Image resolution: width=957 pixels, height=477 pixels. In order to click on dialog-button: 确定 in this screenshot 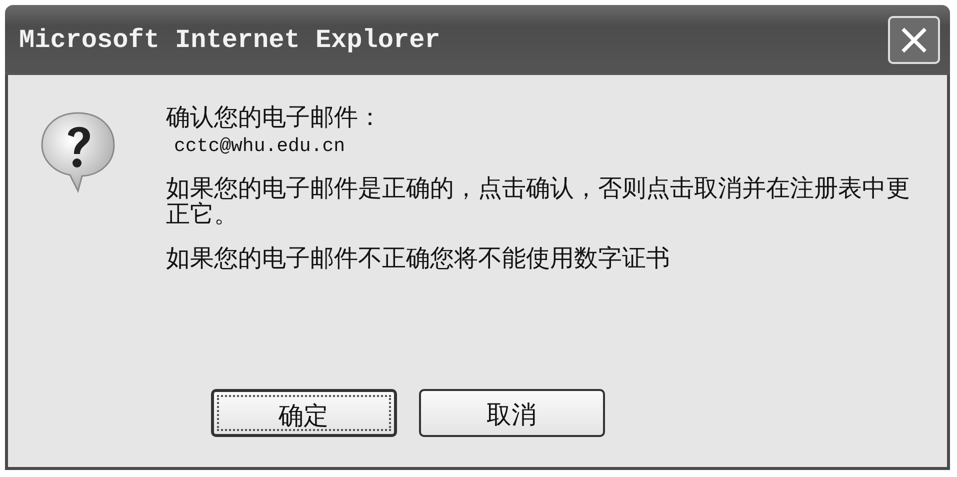, I will do `click(303, 413)`.